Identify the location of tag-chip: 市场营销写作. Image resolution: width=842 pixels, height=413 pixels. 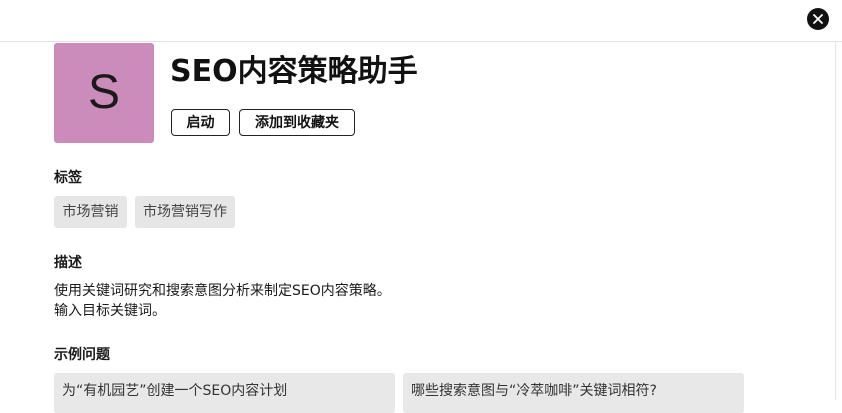
(185, 212).